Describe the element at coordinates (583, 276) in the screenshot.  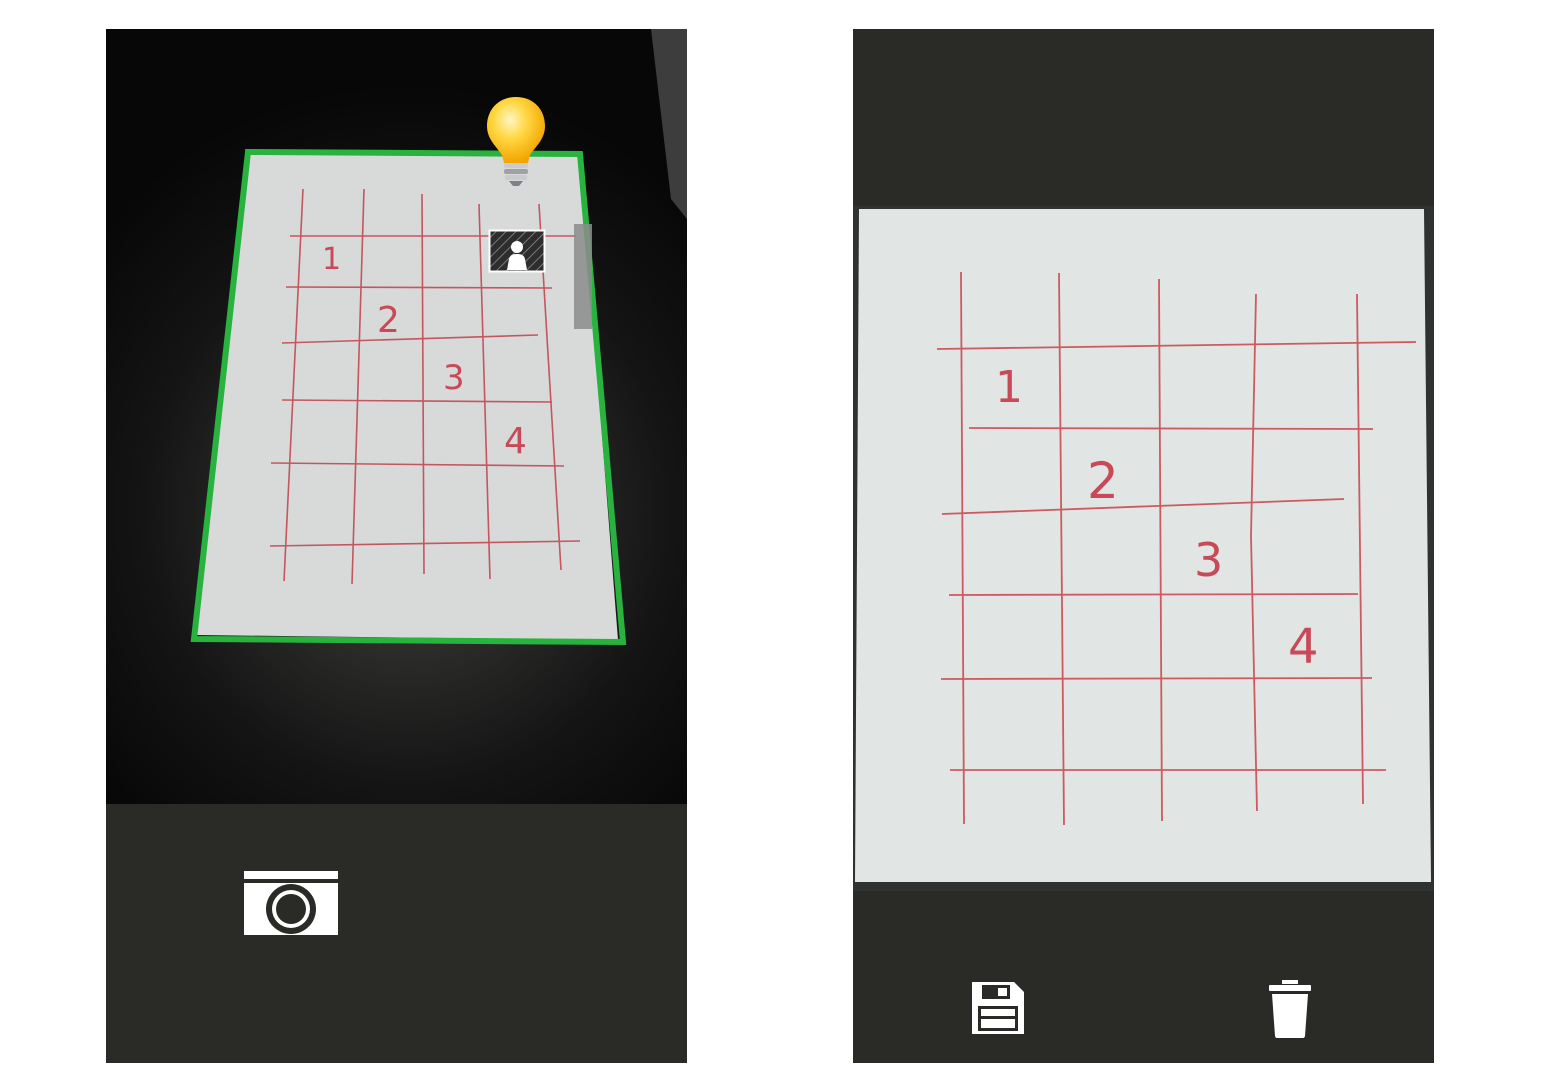
I see `side-panel-handle` at that location.